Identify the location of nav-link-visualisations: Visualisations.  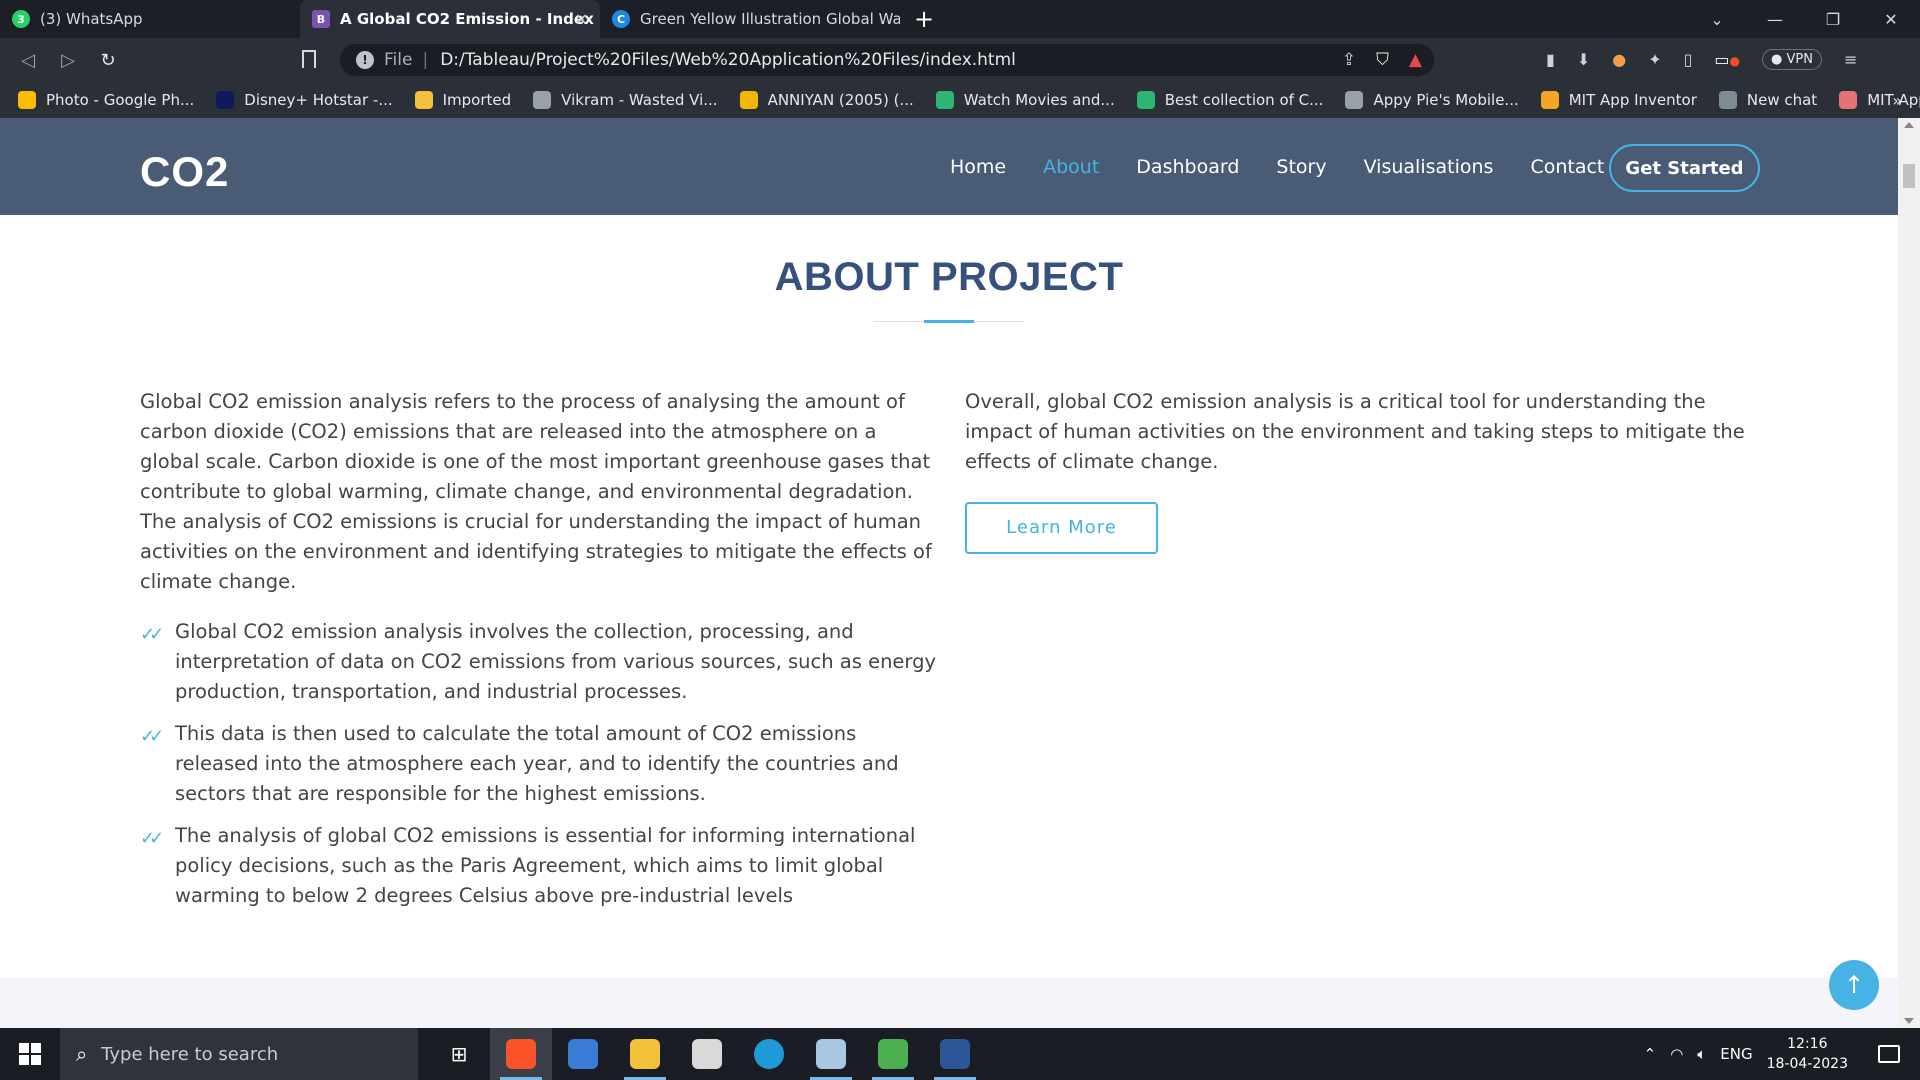
(1429, 167).